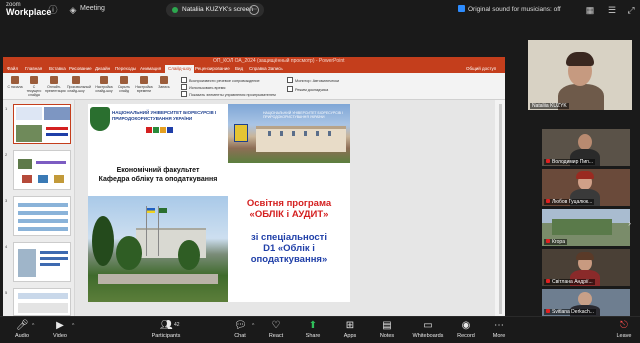  Describe the element at coordinates (289, 259) in the screenshot. I see `specialty-line-3: оподаткування»` at that location.